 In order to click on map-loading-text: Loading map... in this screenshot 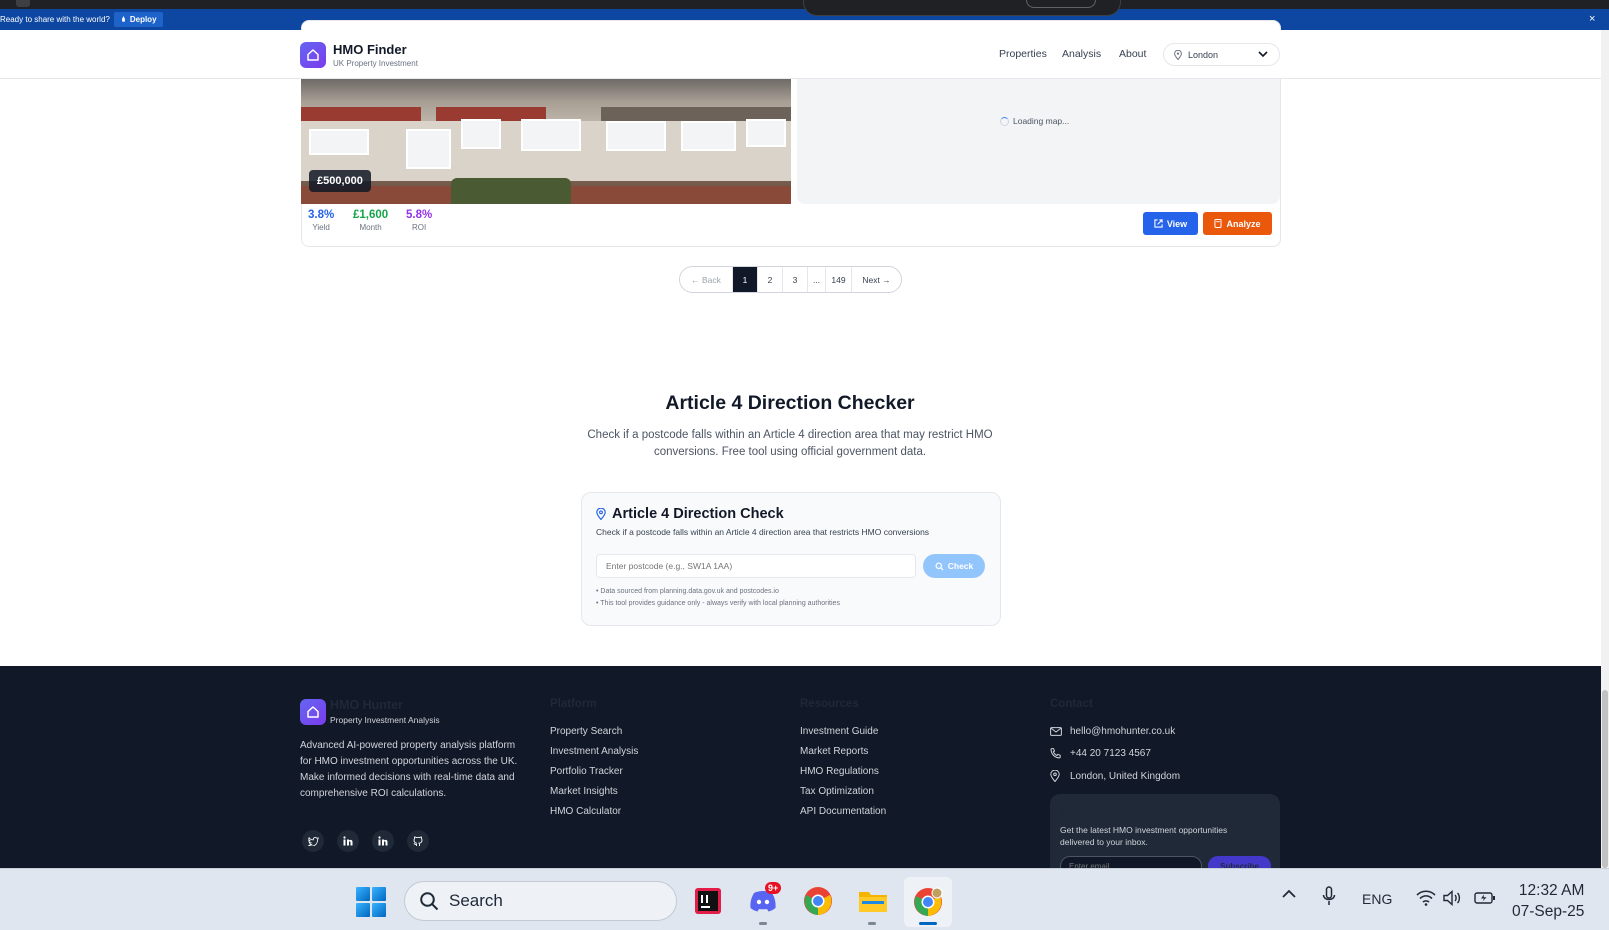, I will do `click(1041, 121)`.